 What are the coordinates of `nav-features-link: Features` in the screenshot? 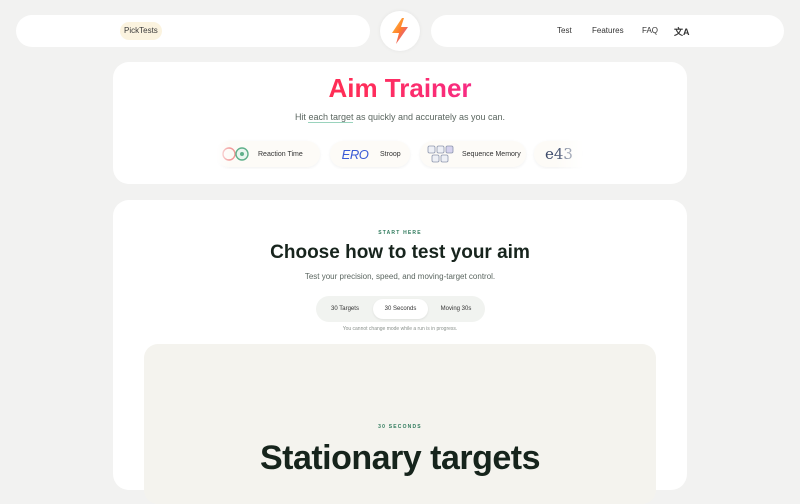 It's located at (608, 31).